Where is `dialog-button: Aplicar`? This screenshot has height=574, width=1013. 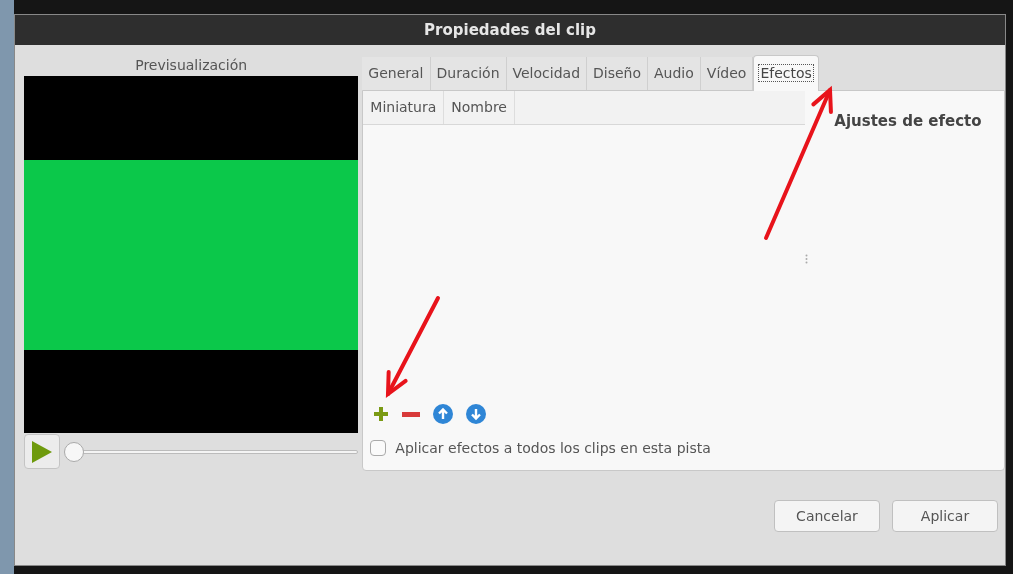 dialog-button: Aplicar is located at coordinates (945, 516).